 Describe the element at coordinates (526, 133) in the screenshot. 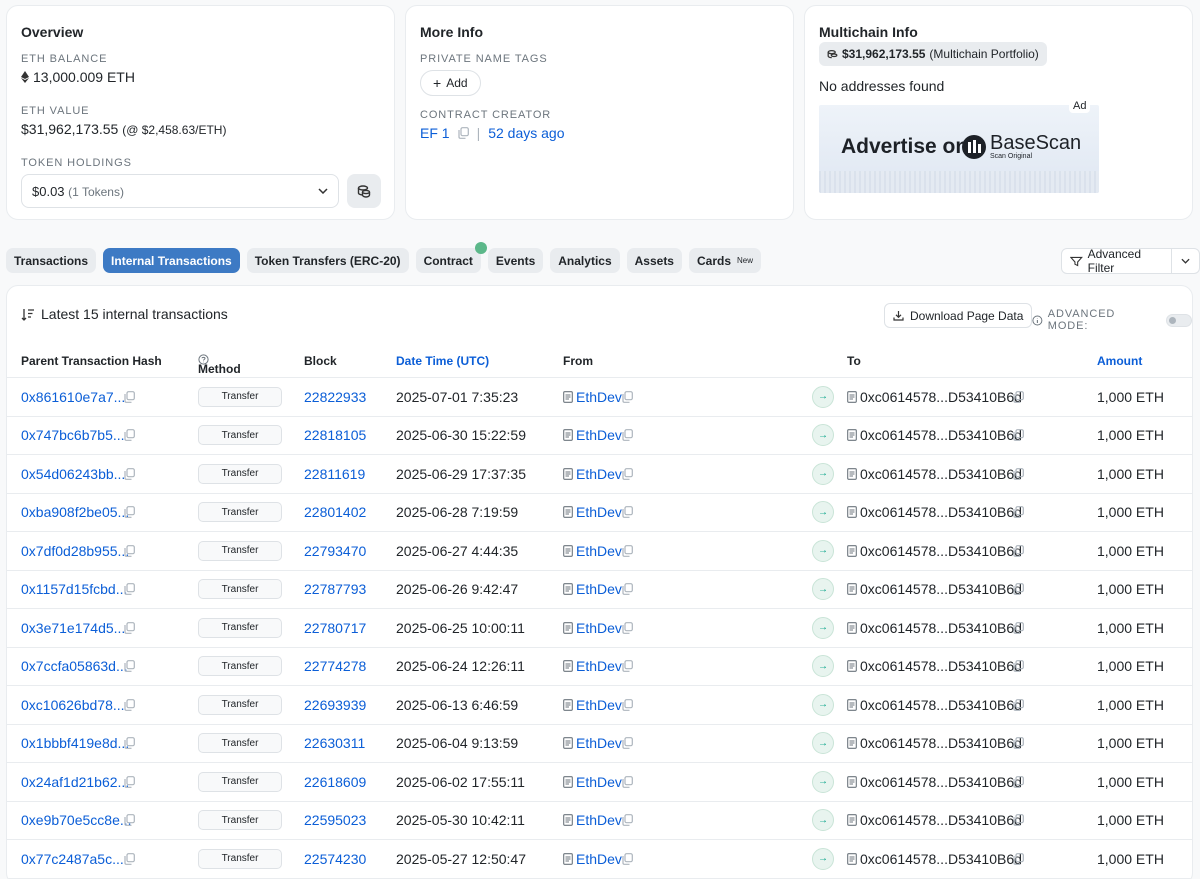

I see `creation-tx-link: 52 days ago` at that location.